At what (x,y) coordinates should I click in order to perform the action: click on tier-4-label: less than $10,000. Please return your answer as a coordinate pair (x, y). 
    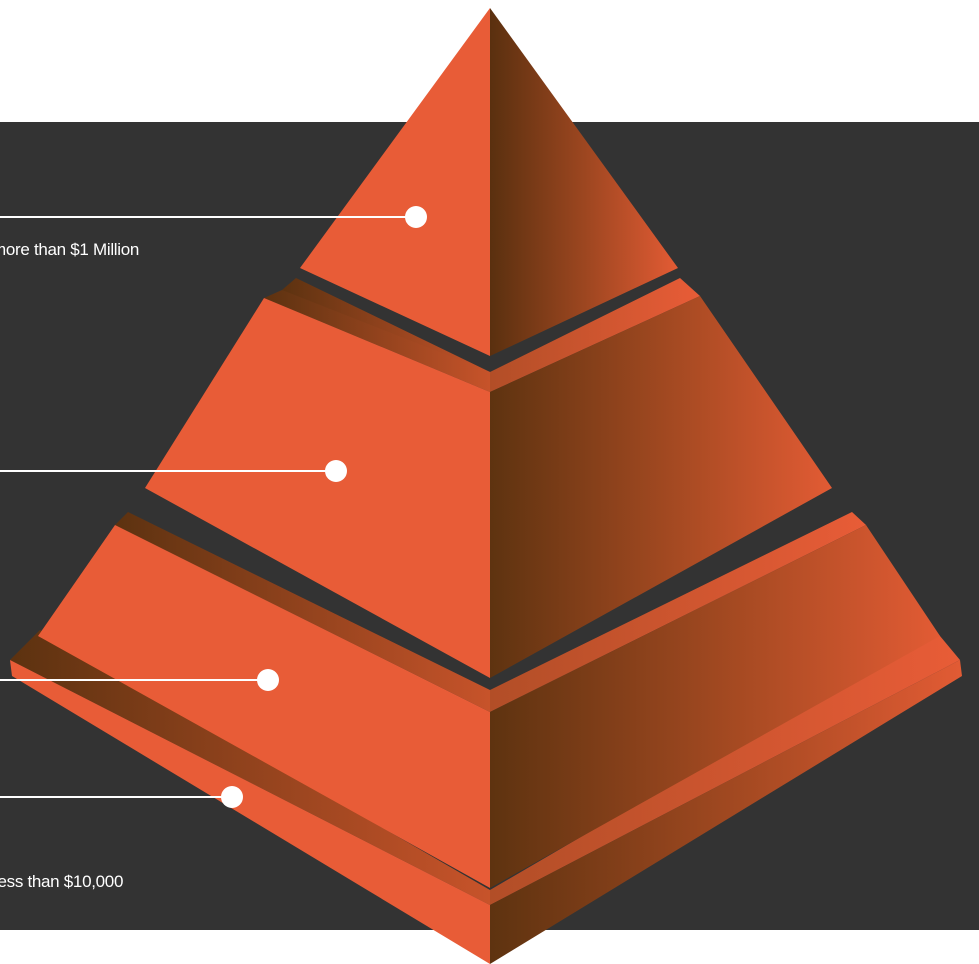
    Looking at the image, I should click on (62, 881).